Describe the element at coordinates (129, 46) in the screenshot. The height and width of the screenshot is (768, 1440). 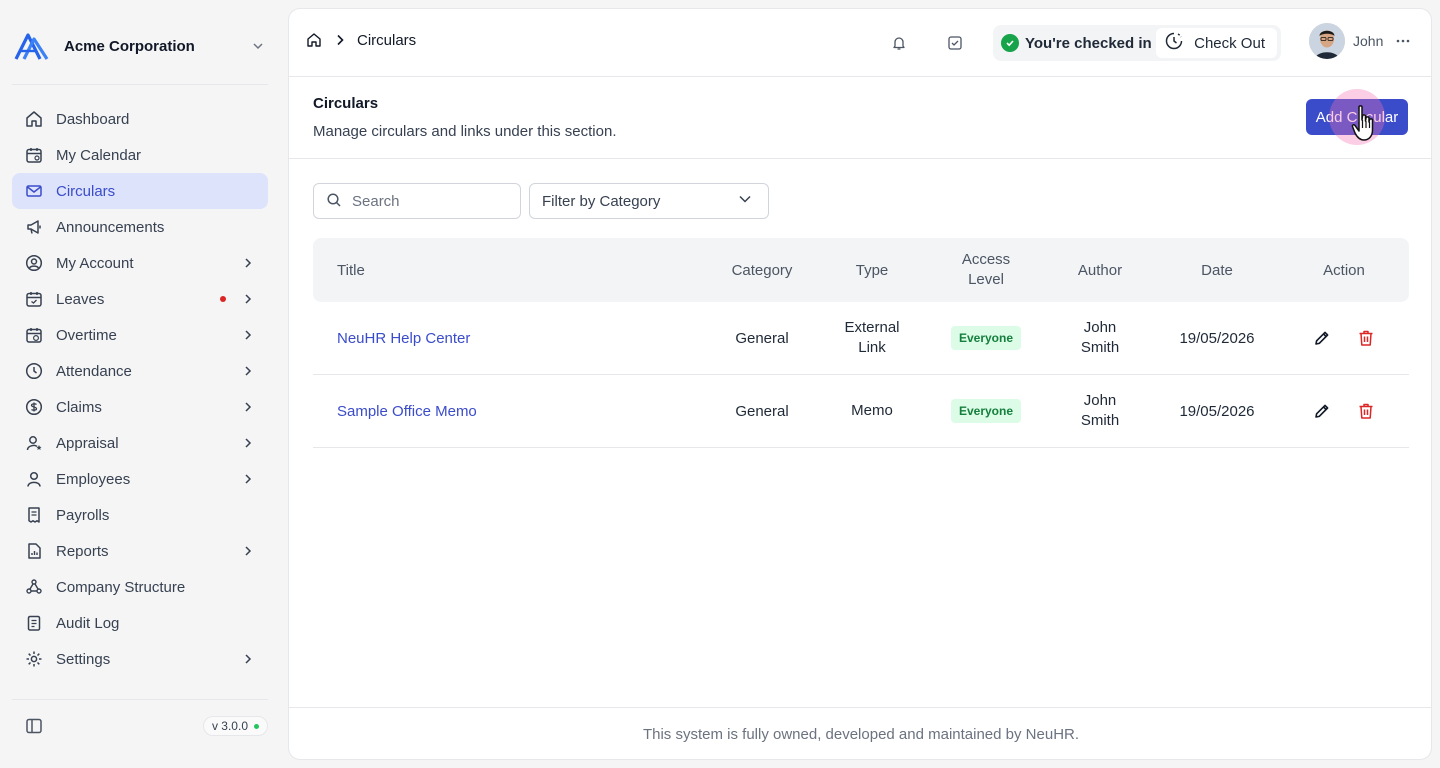
I see `org-name: Acme Corporation` at that location.